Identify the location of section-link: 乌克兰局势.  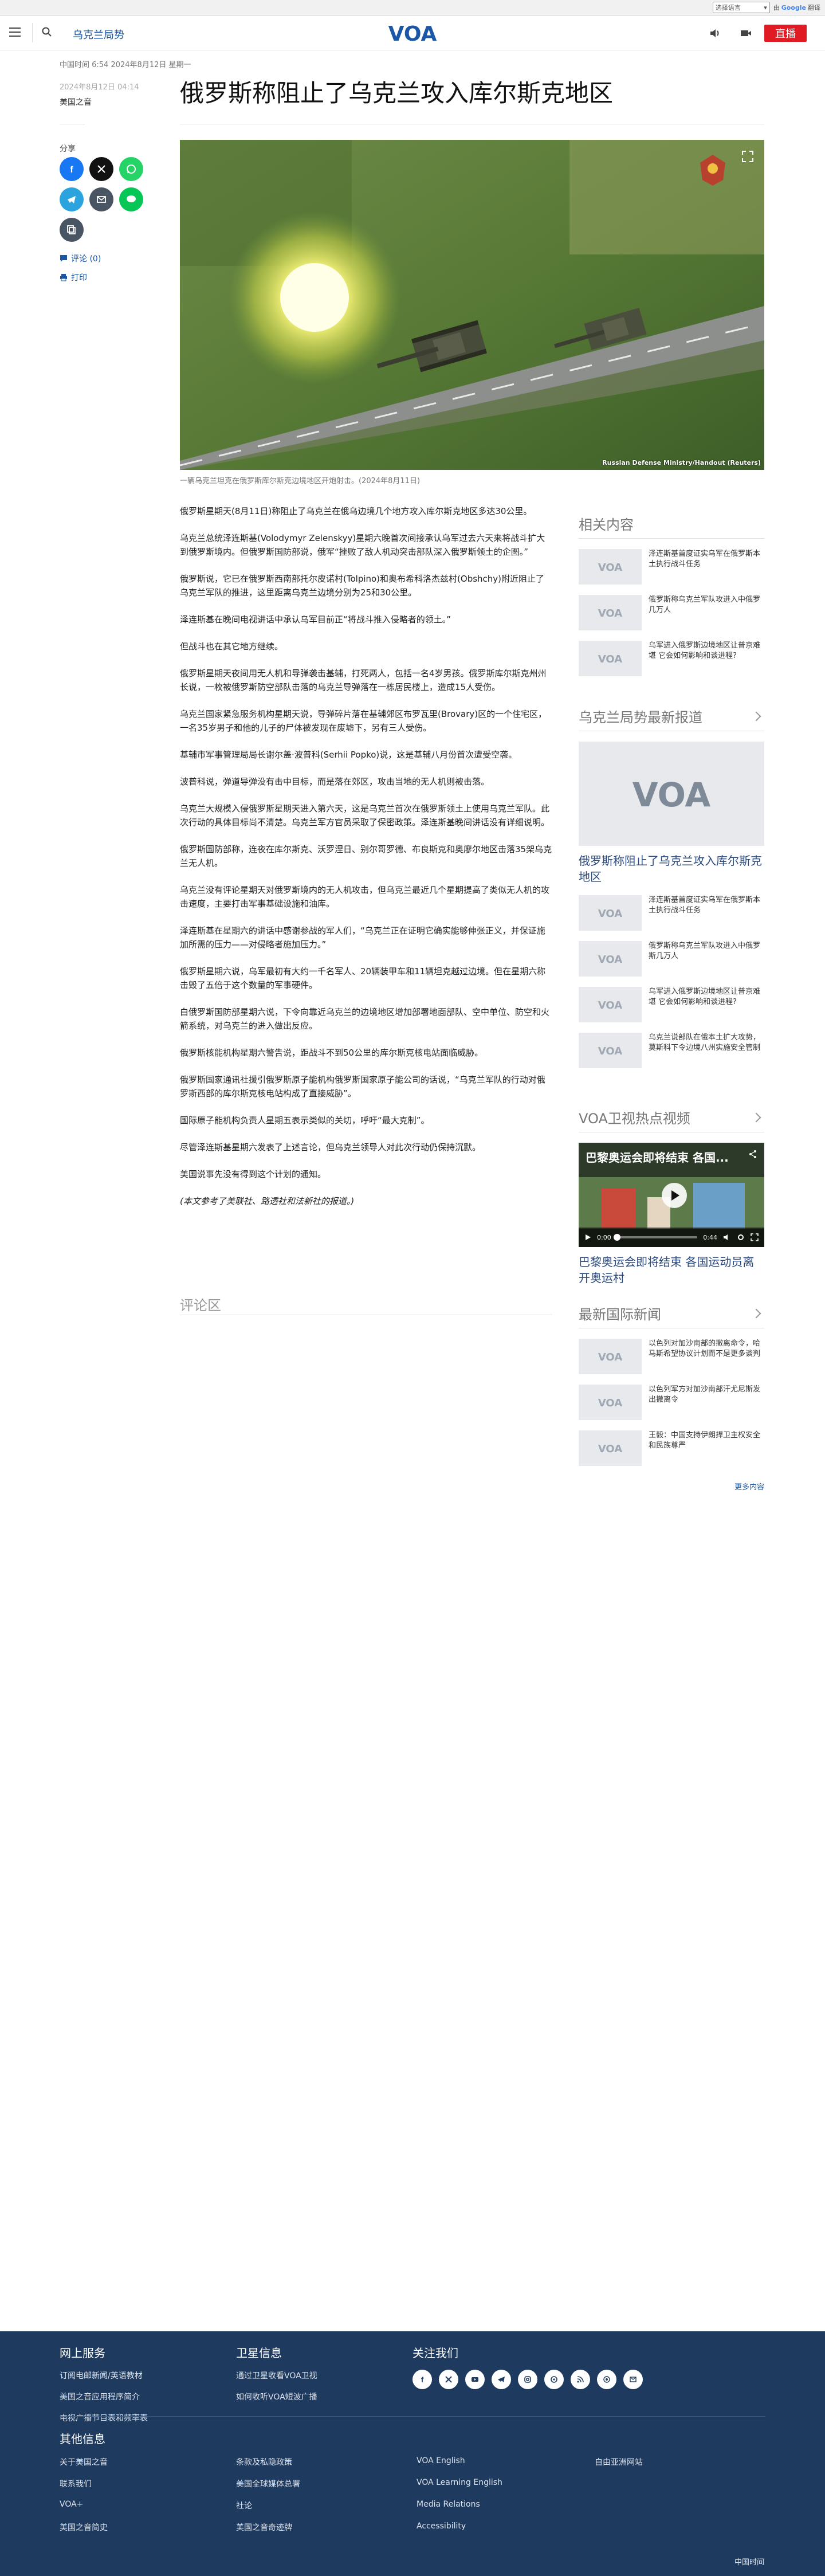
(98, 34).